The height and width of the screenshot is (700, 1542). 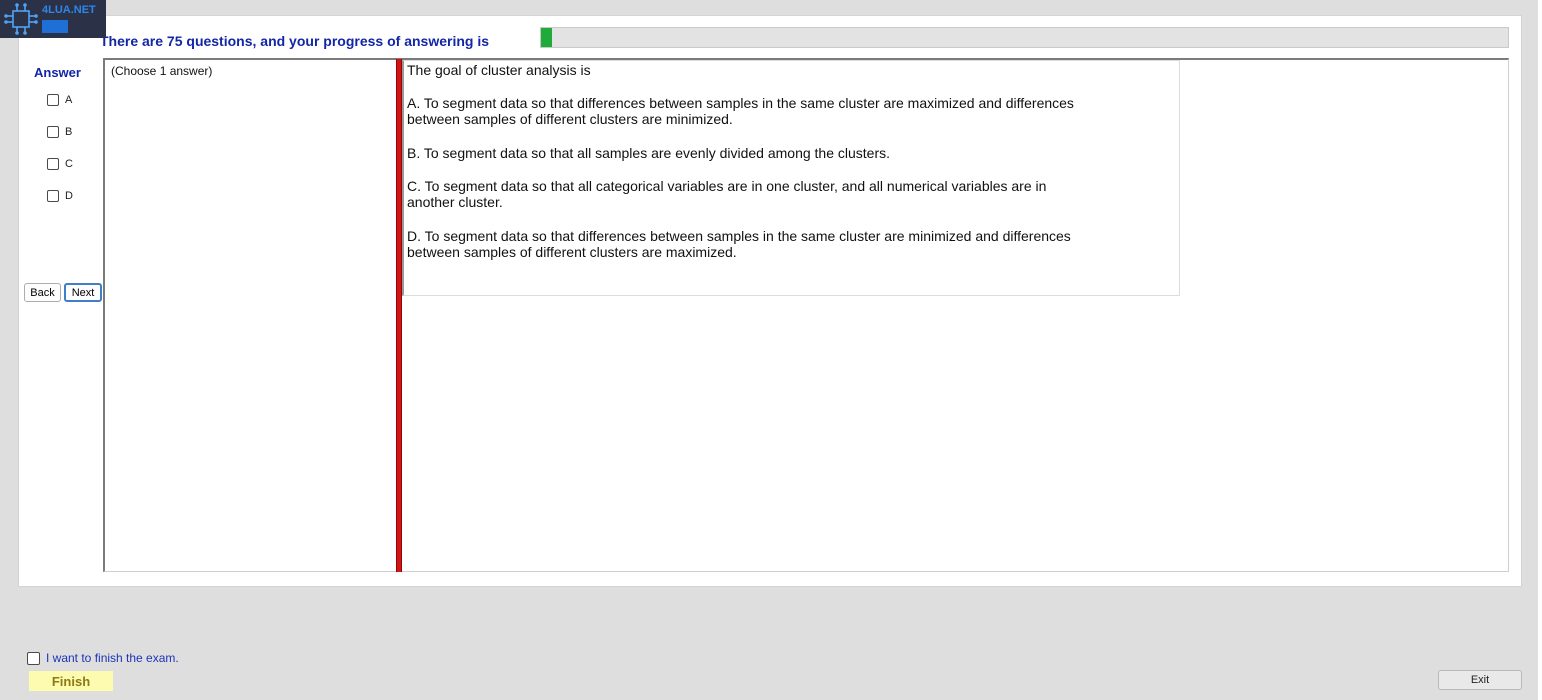 I want to click on answer-option-label: A, so click(x=69, y=100).